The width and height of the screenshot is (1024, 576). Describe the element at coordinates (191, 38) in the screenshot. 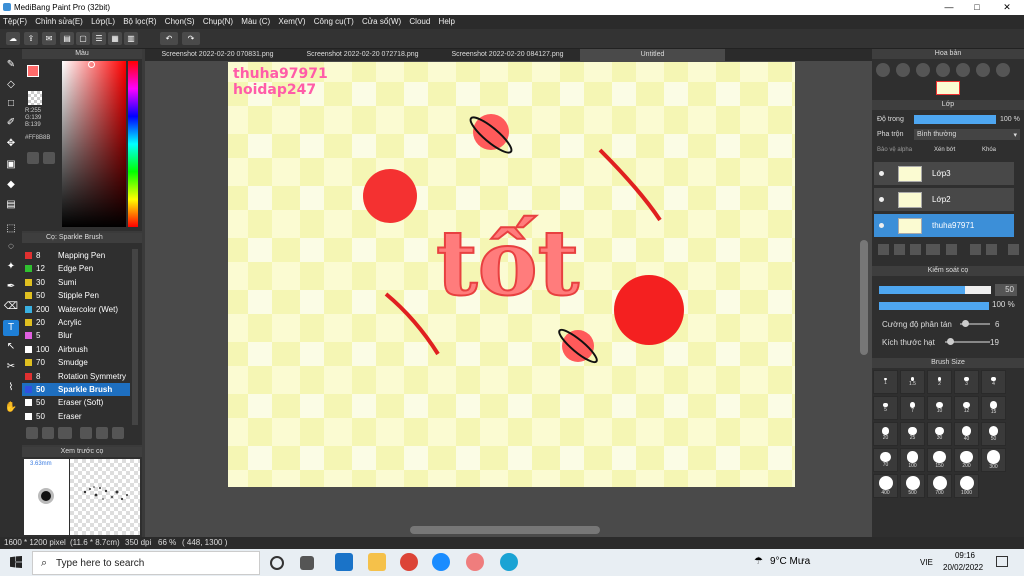

I see `redo-icon: ↷` at that location.